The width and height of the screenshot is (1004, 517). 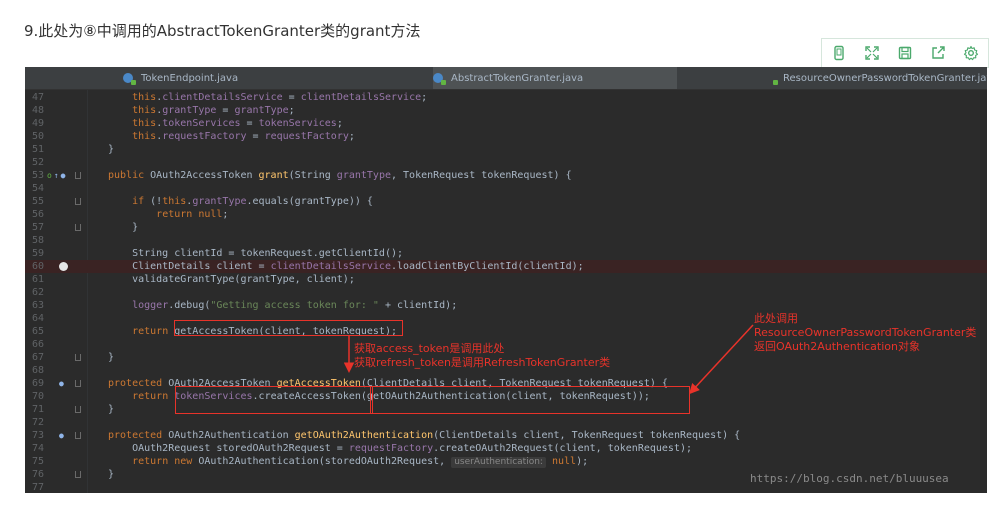 What do you see at coordinates (776, 318) in the screenshot?
I see `annotation-right-line-1: 此处调用` at bounding box center [776, 318].